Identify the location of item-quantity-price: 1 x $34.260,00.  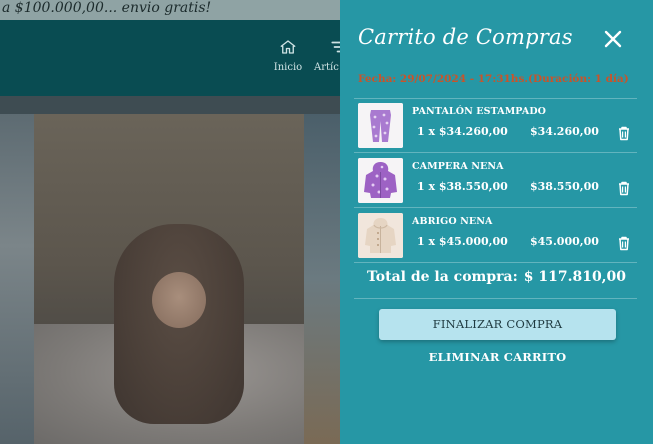
(462, 131).